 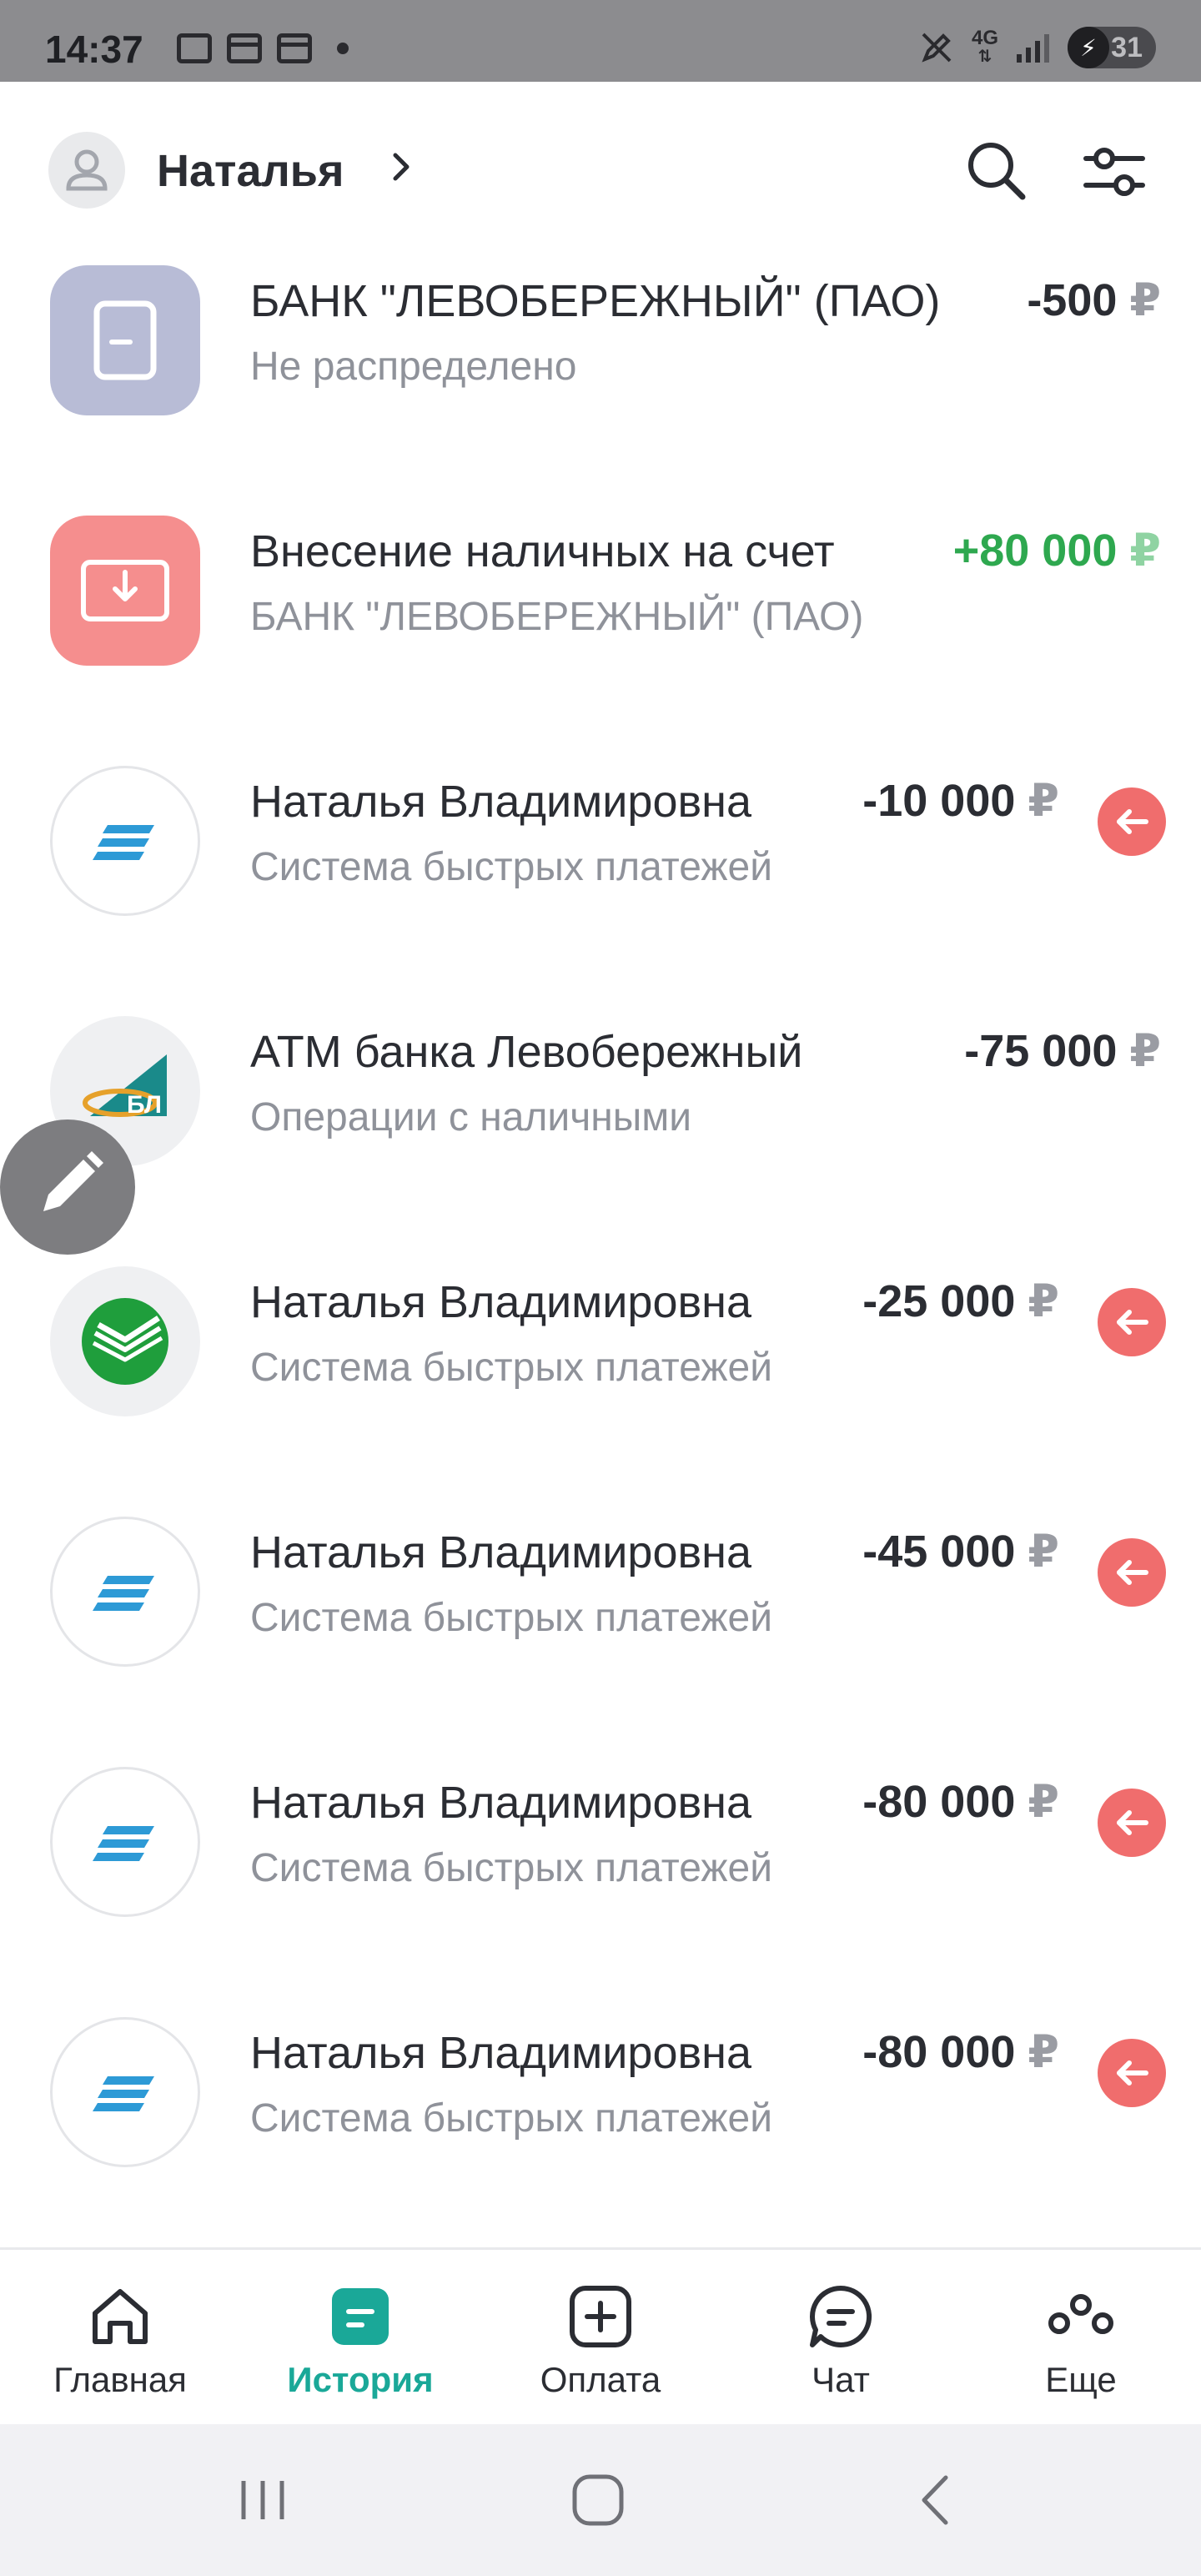 What do you see at coordinates (121, 2316) in the screenshot?
I see `home-icon` at bounding box center [121, 2316].